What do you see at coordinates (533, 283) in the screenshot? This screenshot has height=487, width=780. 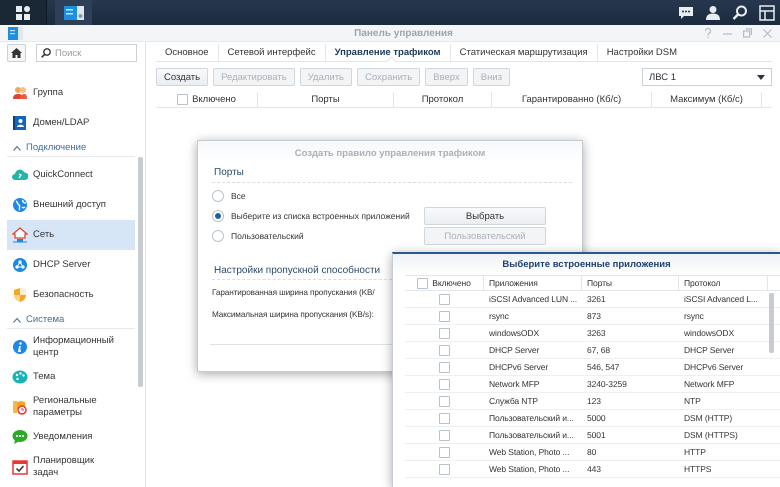 I see `column-header: Приложения` at bounding box center [533, 283].